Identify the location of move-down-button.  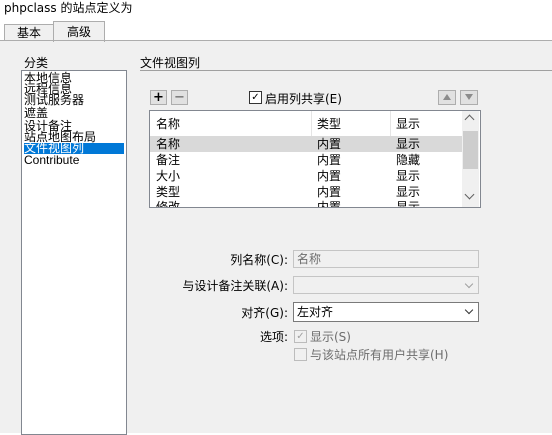
(469, 97).